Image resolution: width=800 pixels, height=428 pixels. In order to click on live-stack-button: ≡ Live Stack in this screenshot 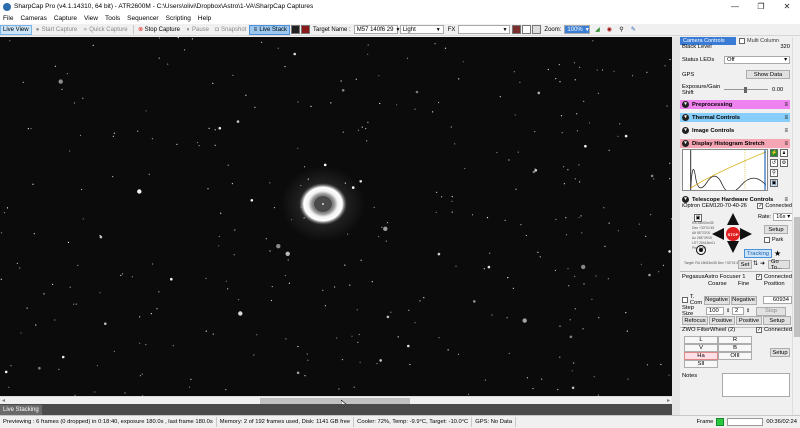, I will do `click(270, 29)`.